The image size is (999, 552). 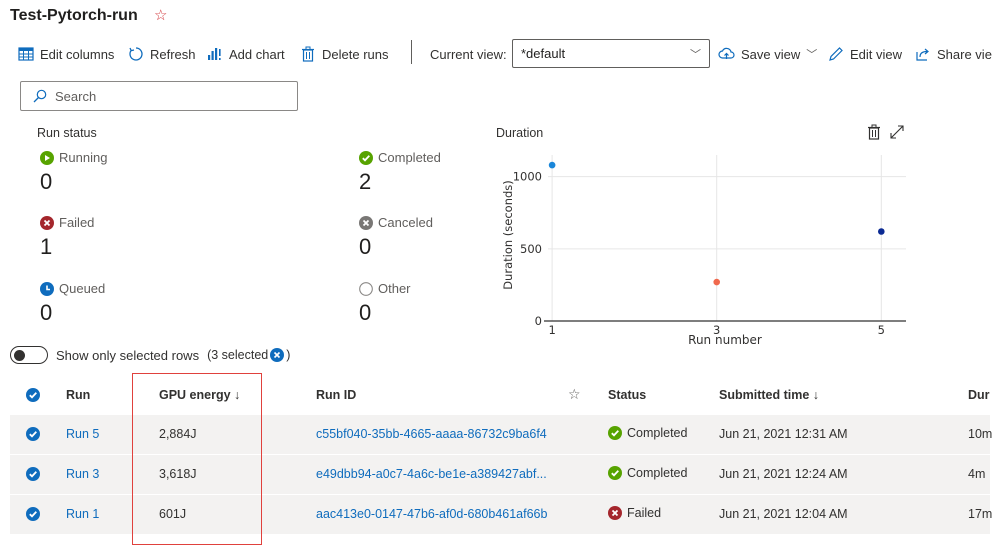 I want to click on canceled-icon, so click(x=366, y=222).